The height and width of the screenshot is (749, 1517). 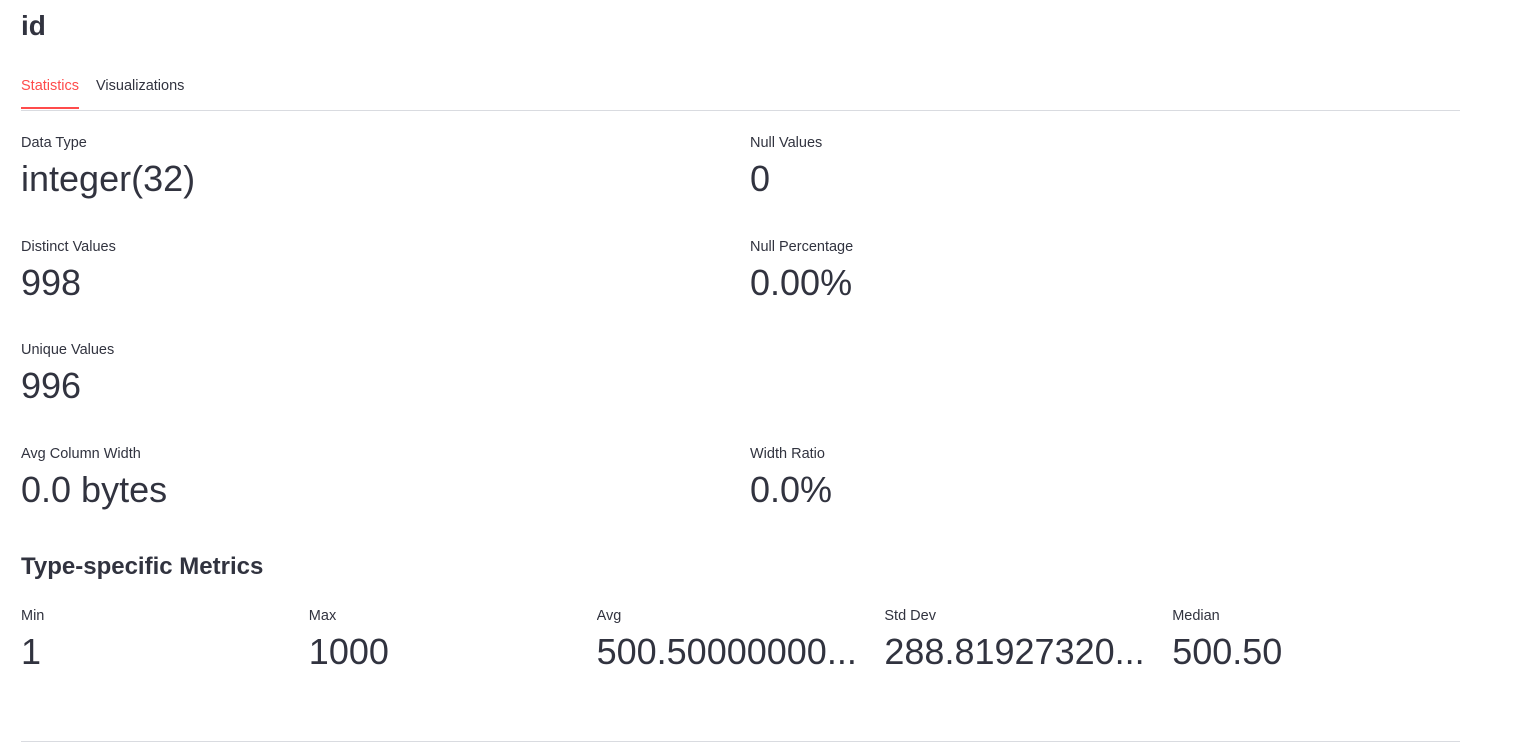 I want to click on metric-value: 998, so click(x=51, y=282).